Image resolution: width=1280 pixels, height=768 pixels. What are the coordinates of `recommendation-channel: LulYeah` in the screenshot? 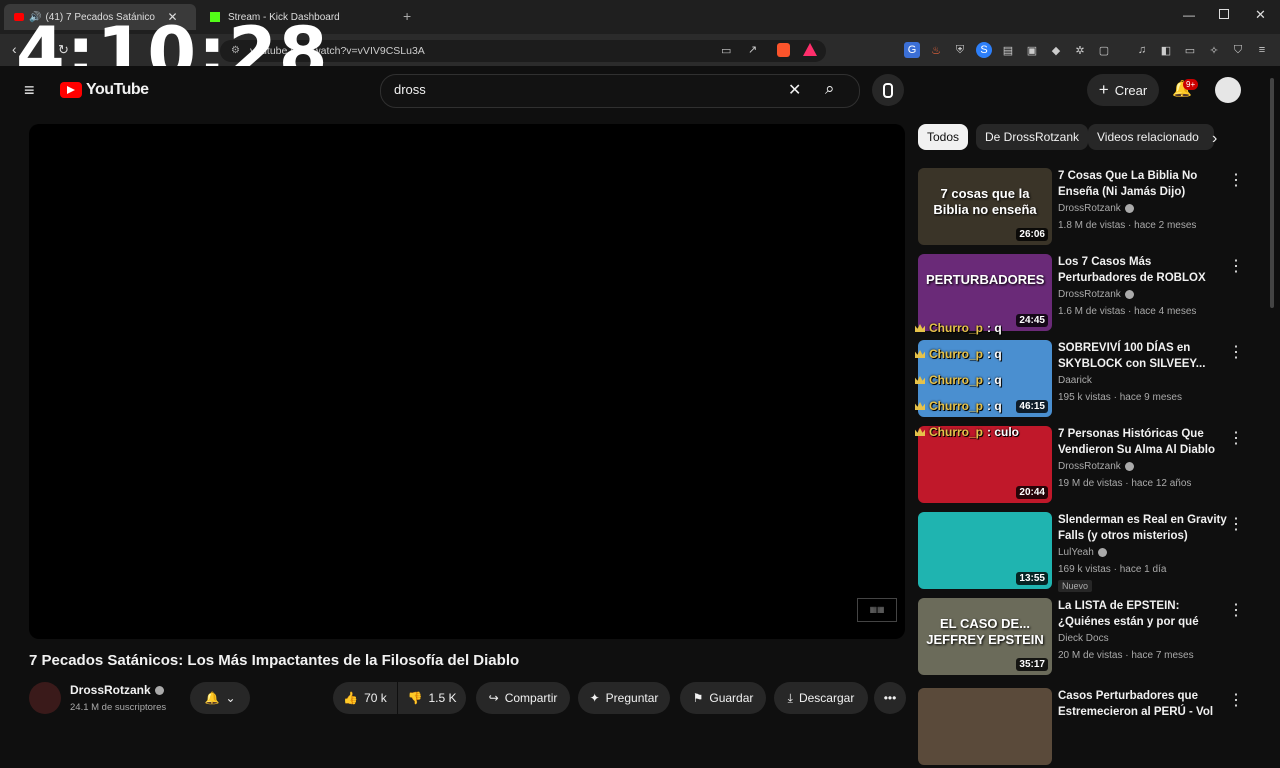 It's located at (1082, 552).